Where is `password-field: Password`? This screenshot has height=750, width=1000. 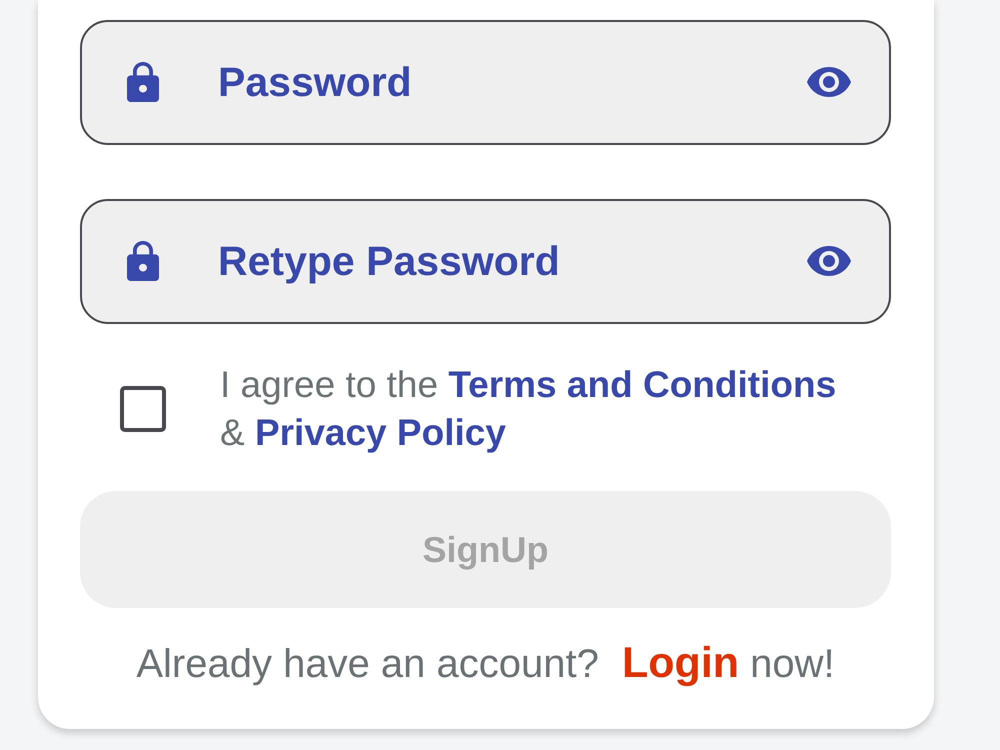 password-field: Password is located at coordinates (485, 82).